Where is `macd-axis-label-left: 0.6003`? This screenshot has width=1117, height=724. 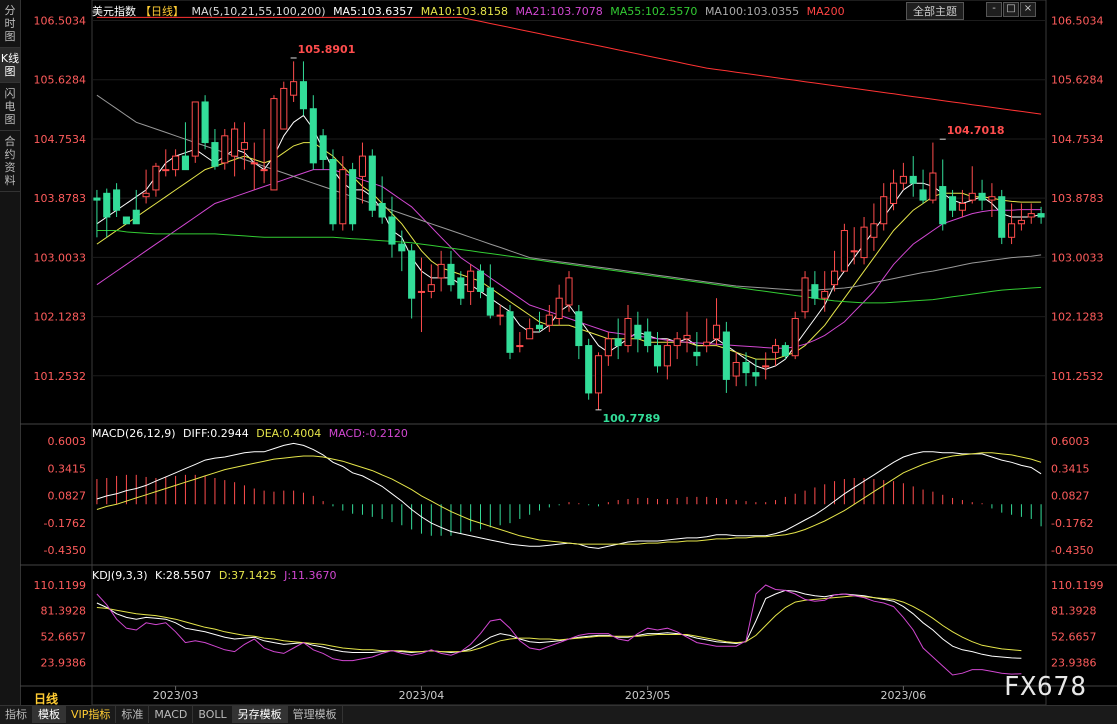
macd-axis-label-left: 0.6003 is located at coordinates (67, 441).